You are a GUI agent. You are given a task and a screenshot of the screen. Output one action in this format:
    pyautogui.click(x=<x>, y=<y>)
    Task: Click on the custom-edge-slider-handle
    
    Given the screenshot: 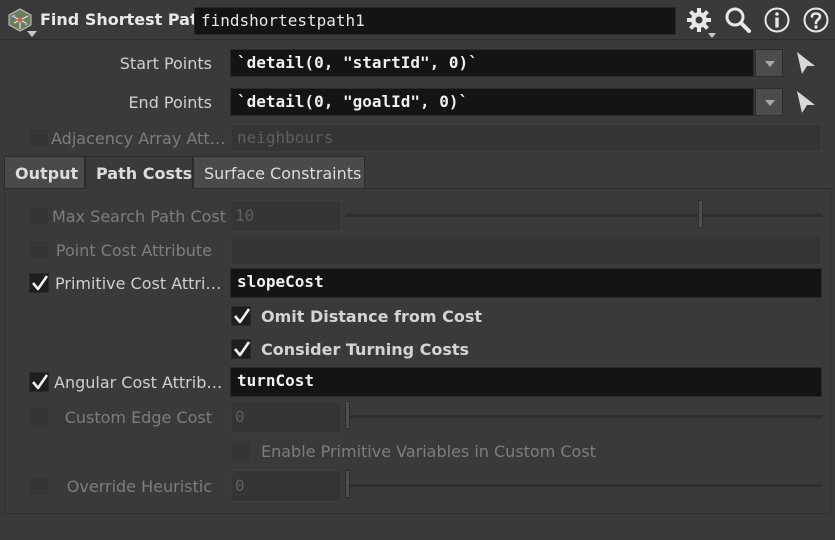 What is the action you would take?
    pyautogui.click(x=347, y=415)
    